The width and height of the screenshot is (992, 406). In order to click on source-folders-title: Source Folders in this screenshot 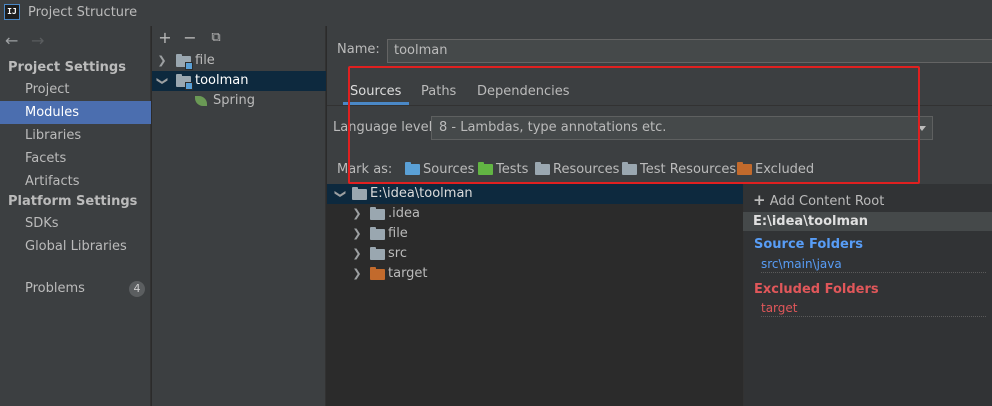, I will do `click(809, 244)`.